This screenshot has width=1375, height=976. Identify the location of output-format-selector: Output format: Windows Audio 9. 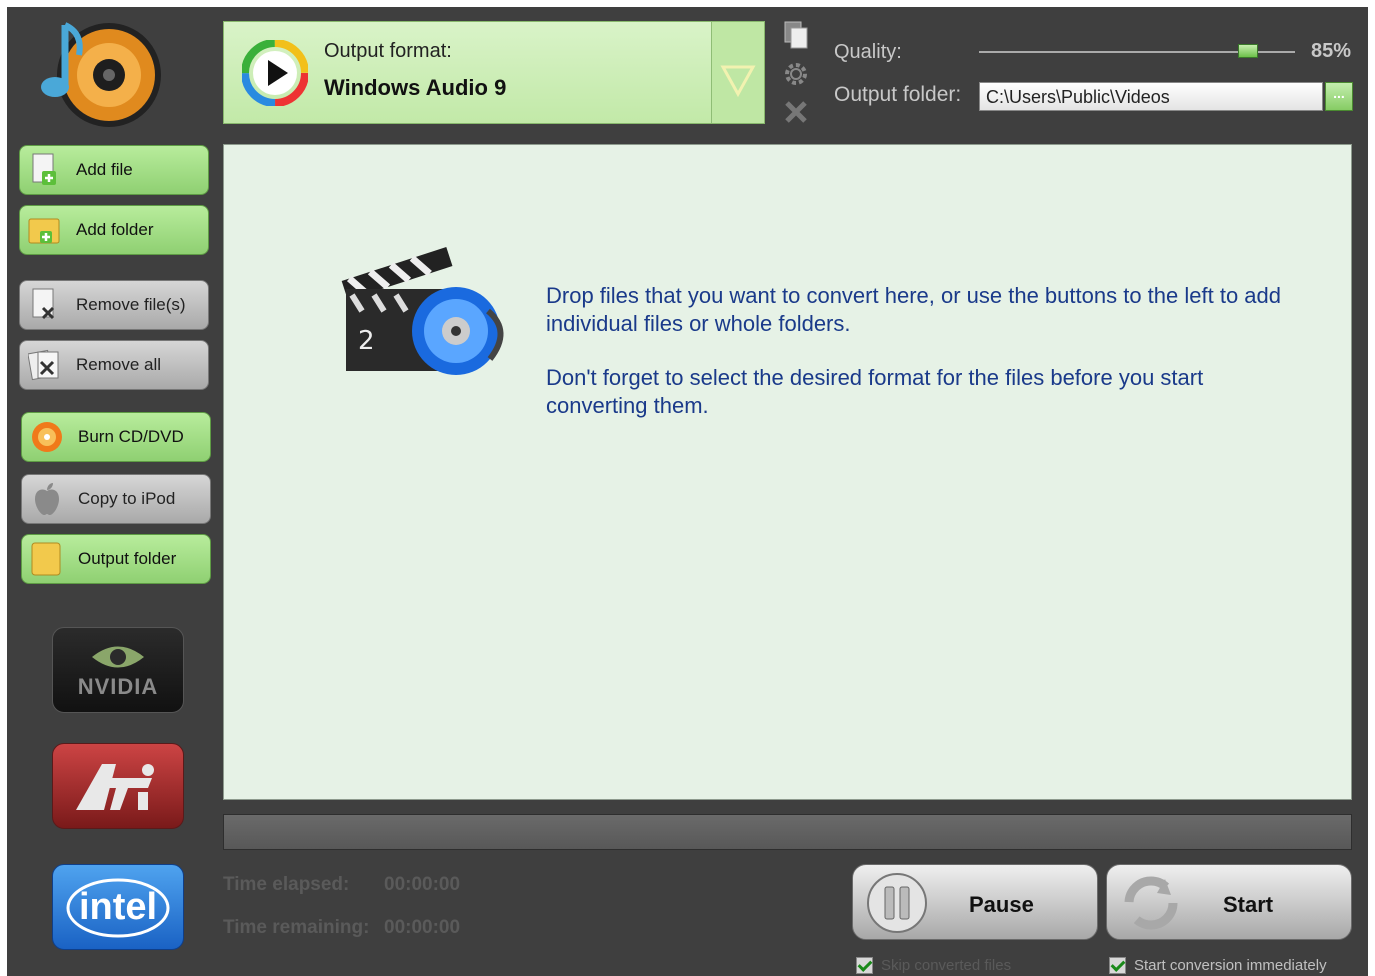
(494, 72).